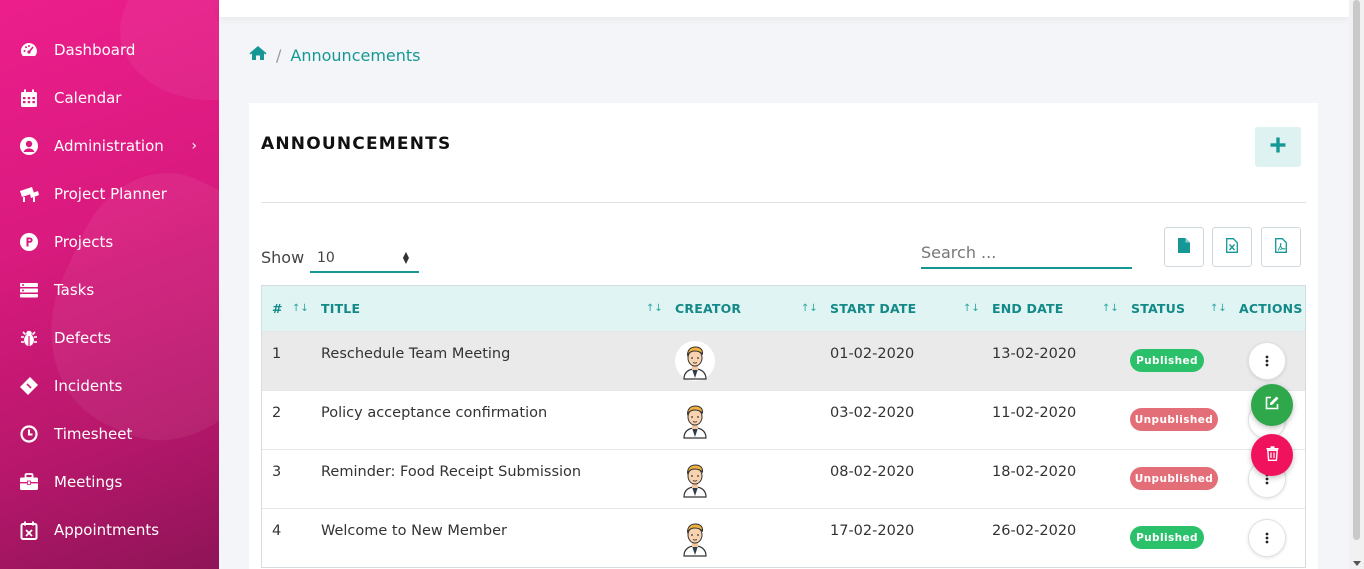 The image size is (1364, 569). I want to click on sidebar-item-project-planner: Project Planner, so click(109, 194).